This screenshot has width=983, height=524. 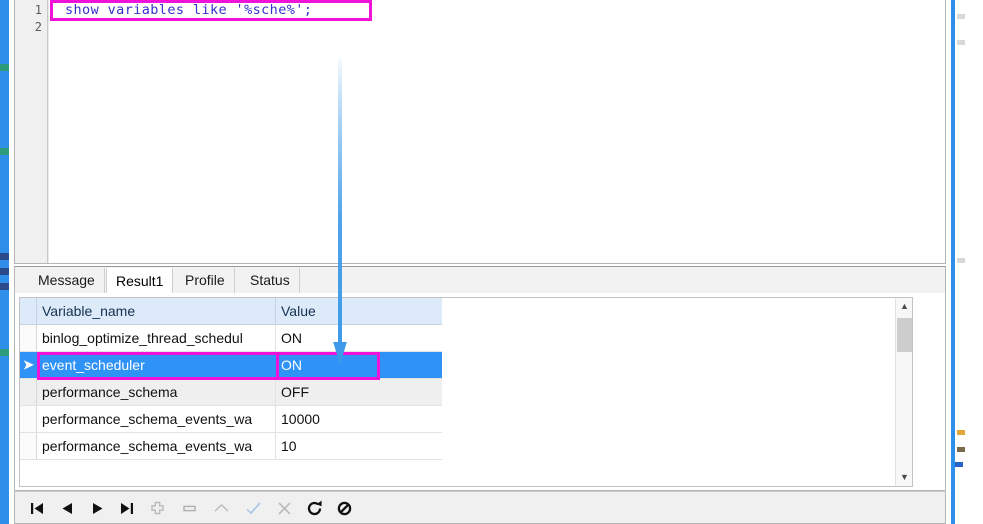 What do you see at coordinates (344, 508) in the screenshot?
I see `stop-button` at bounding box center [344, 508].